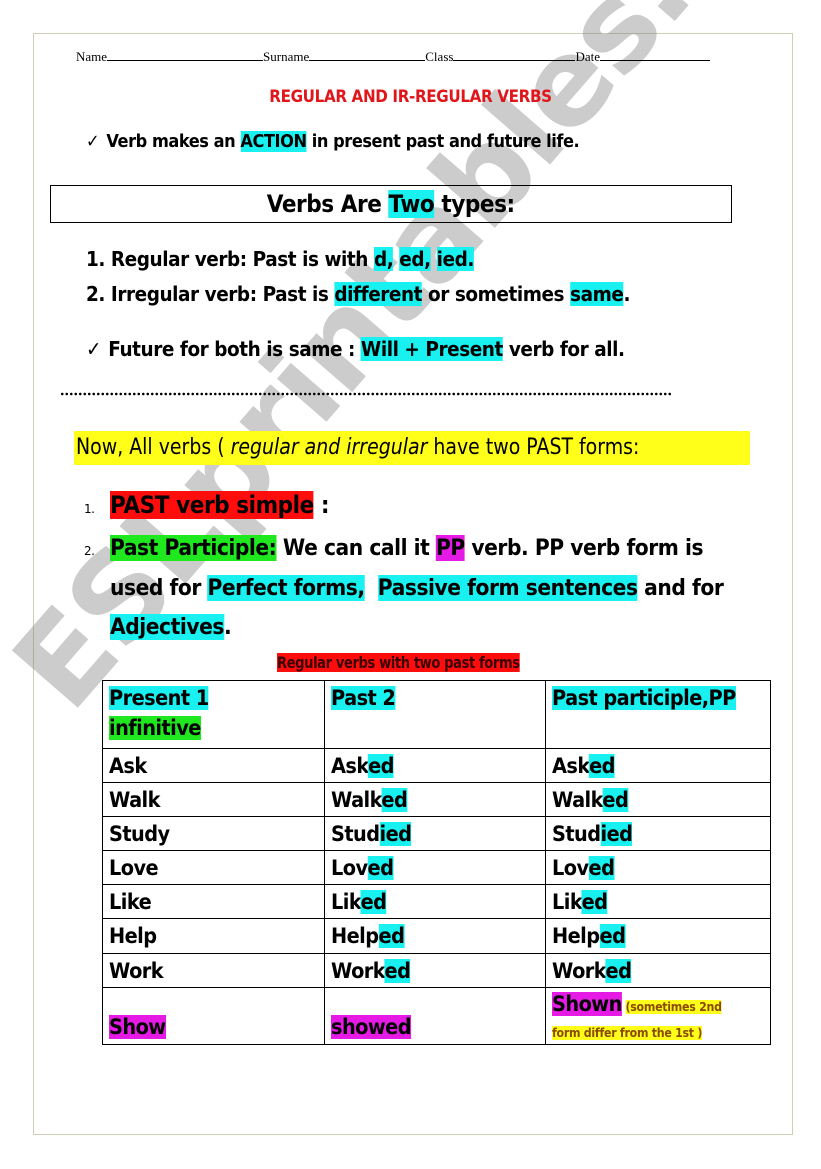 This screenshot has width=821, height=1169. What do you see at coordinates (570, 868) in the screenshot?
I see `pp-stem: Lov` at bounding box center [570, 868].